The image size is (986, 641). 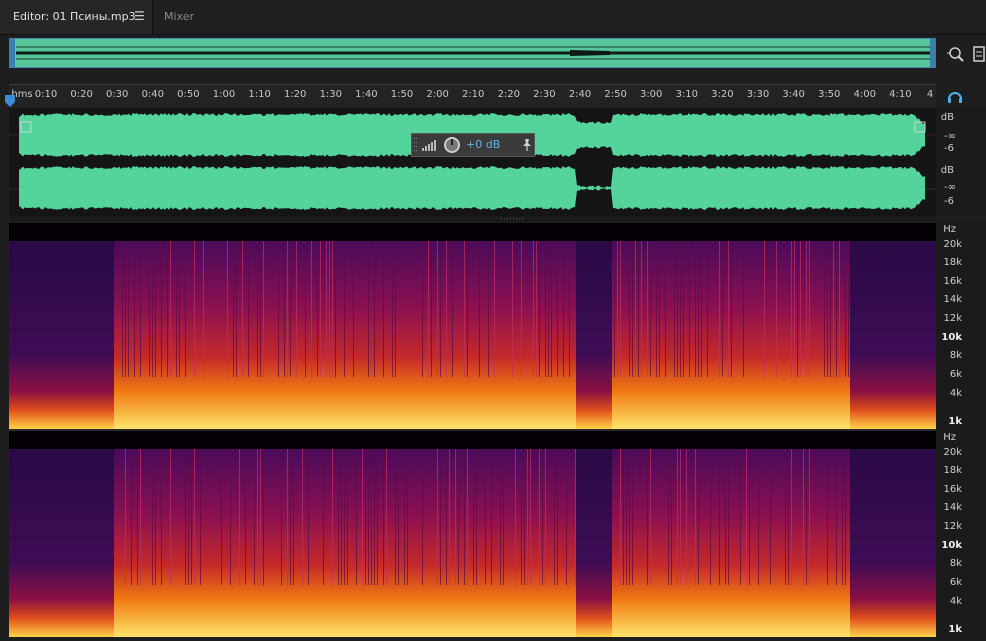 I want to click on tab-editor: Editor: 01 Псины.mp3 ☰, so click(x=76, y=17).